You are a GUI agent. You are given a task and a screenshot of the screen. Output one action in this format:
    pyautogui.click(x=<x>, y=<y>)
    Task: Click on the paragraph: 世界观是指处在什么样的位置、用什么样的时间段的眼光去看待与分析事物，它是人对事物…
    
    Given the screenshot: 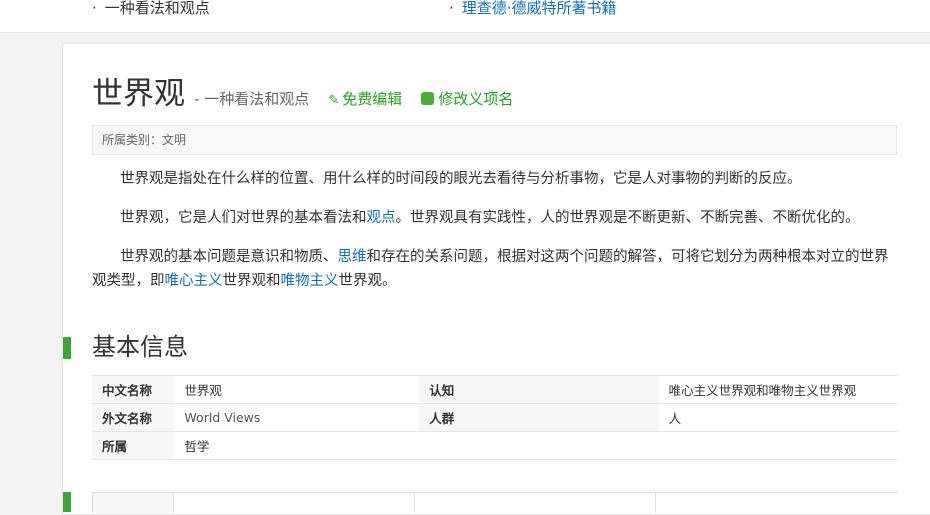 What is the action you would take?
    pyautogui.click(x=461, y=179)
    